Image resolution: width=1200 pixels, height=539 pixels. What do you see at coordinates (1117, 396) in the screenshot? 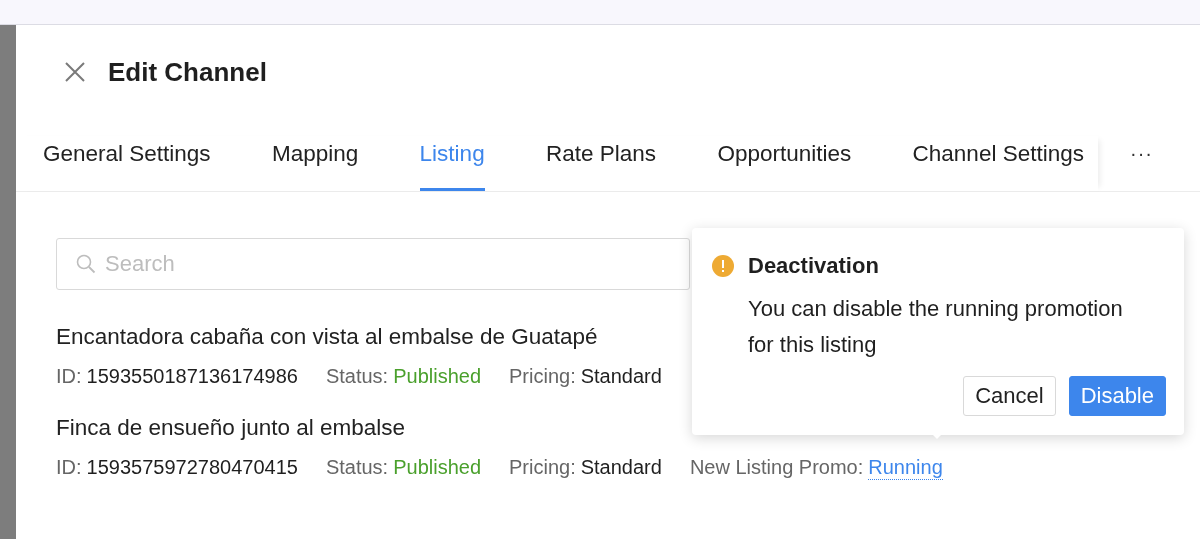
I see `confirm-button: Disable` at bounding box center [1117, 396].